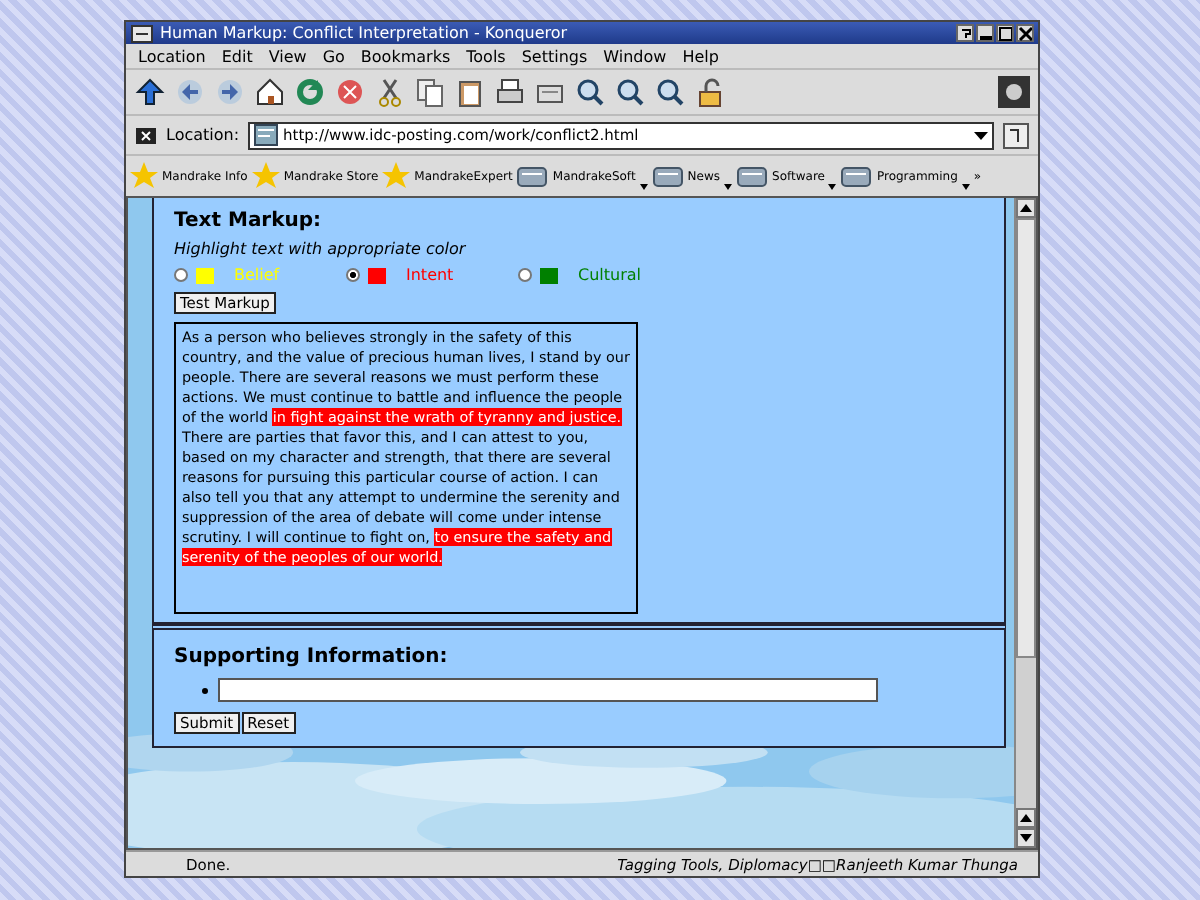 The height and width of the screenshot is (900, 1200). What do you see at coordinates (333, 56) in the screenshot?
I see `menu-item: Go` at bounding box center [333, 56].